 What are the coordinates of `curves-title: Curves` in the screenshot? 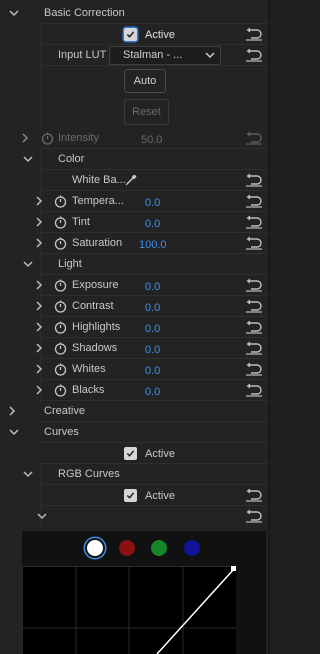 It's located at (61, 432).